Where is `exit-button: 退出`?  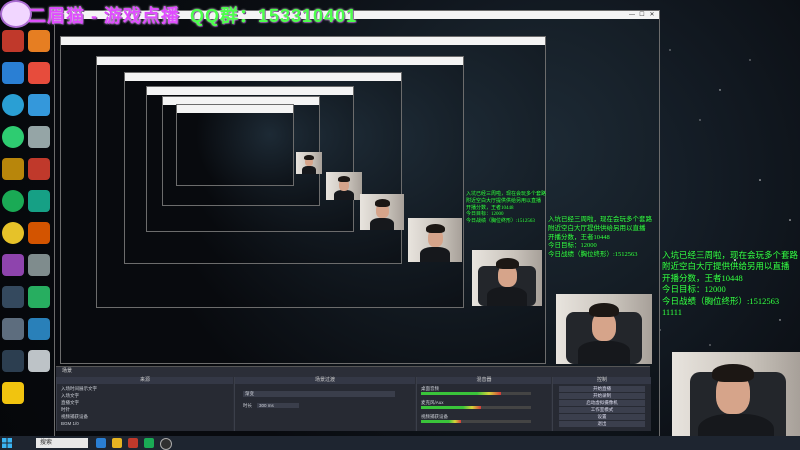 exit-button: 退出 is located at coordinates (602, 424).